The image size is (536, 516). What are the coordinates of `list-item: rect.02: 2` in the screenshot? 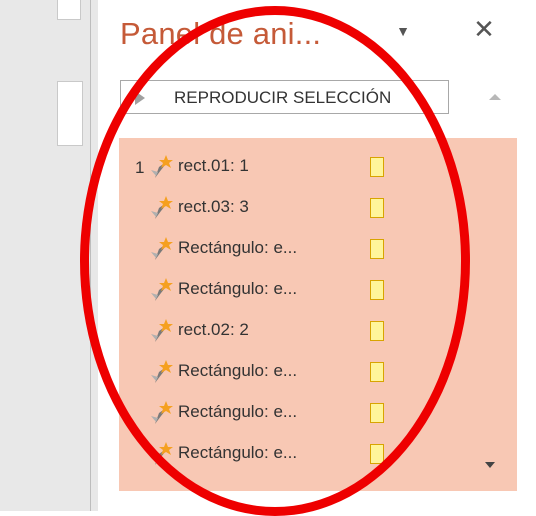 It's located at (318, 329).